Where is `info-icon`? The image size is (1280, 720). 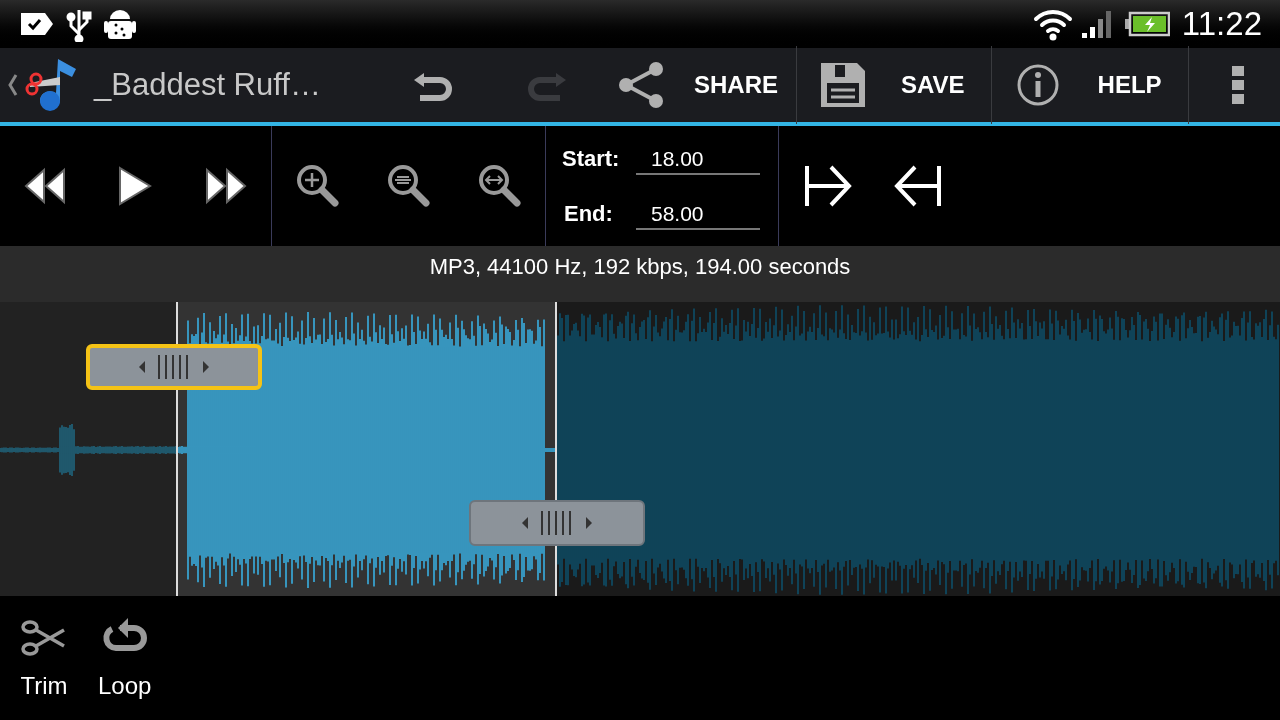
info-icon is located at coordinates (1037, 85).